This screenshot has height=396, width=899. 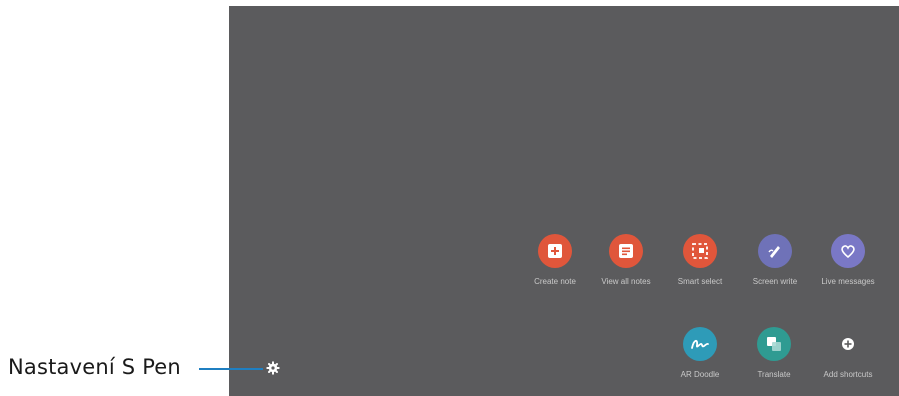 What do you see at coordinates (775, 281) in the screenshot?
I see `screen-write-label: Screen write` at bounding box center [775, 281].